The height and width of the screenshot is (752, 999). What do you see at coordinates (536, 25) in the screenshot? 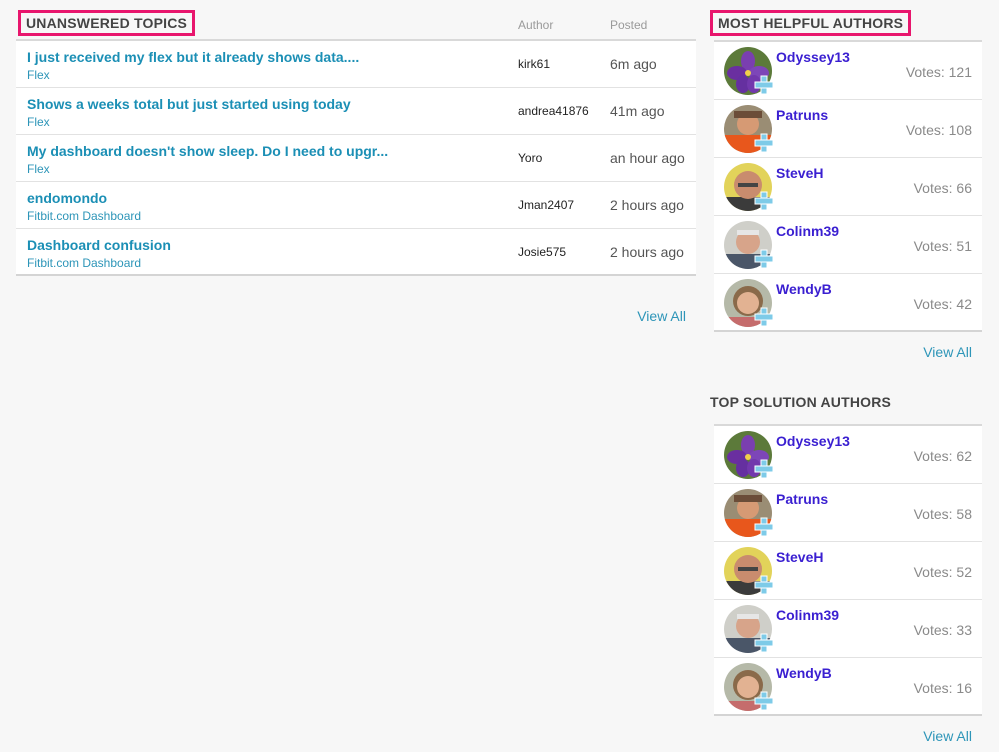
I see `author-column-header: Author` at bounding box center [536, 25].